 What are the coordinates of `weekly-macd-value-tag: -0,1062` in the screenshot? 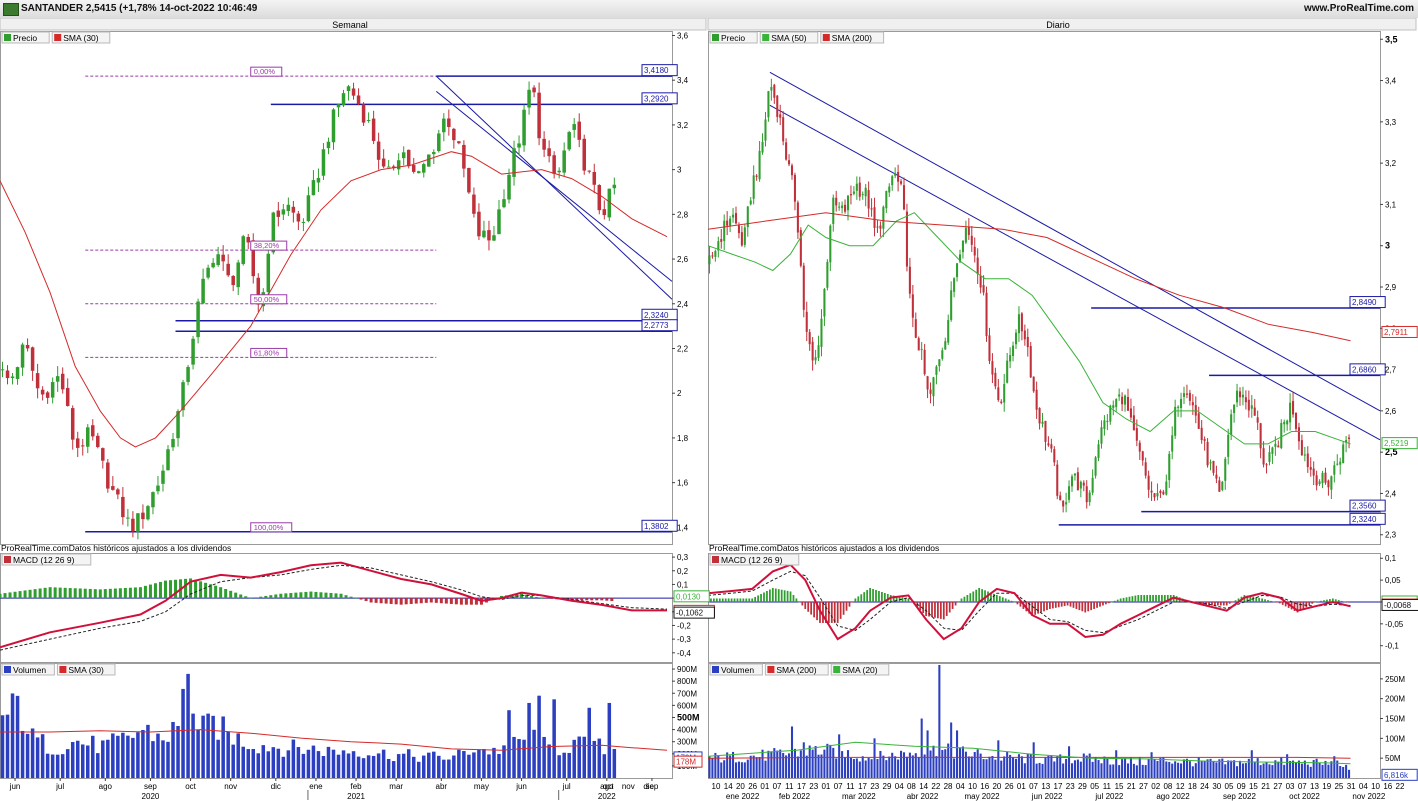 It's located at (690, 613).